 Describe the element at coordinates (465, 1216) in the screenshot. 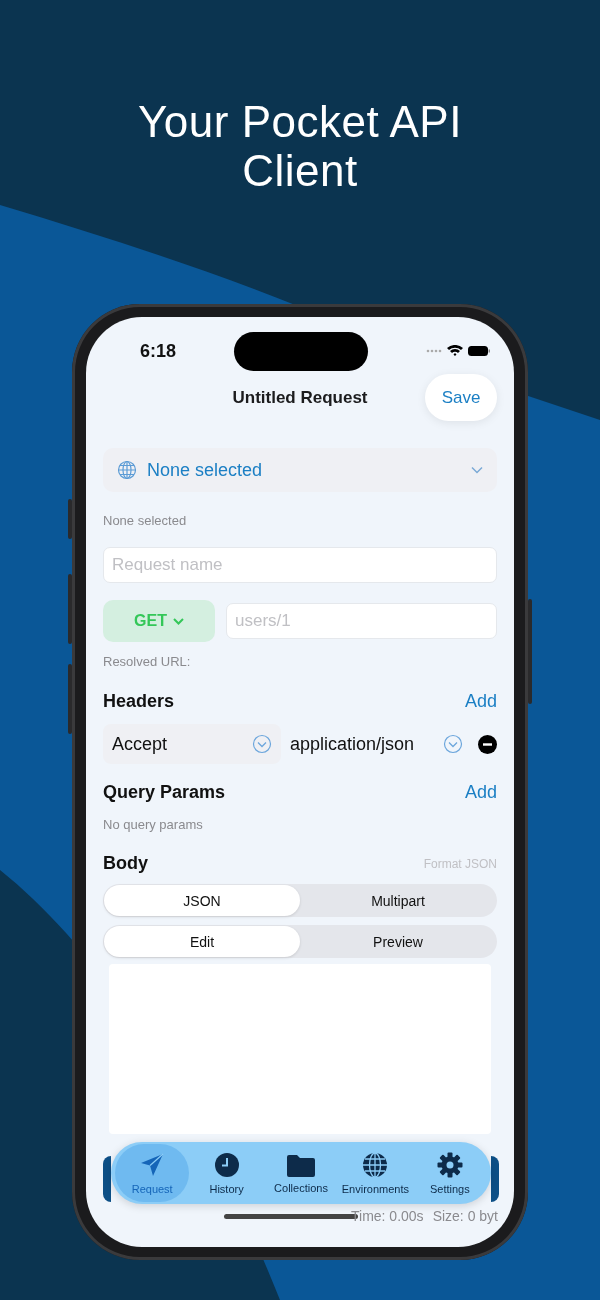

I see `response-size: Size: 0 byt` at that location.